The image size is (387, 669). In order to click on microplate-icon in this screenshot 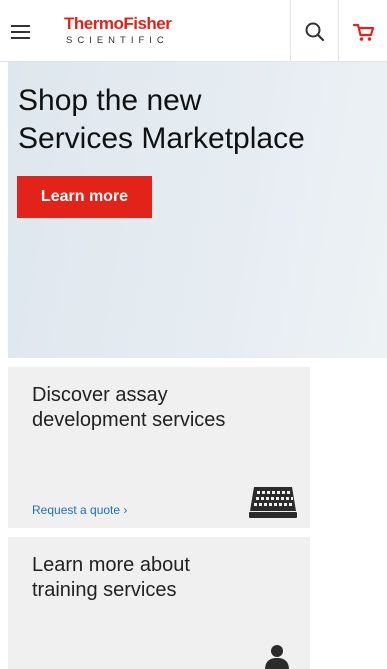, I will do `click(273, 502)`.